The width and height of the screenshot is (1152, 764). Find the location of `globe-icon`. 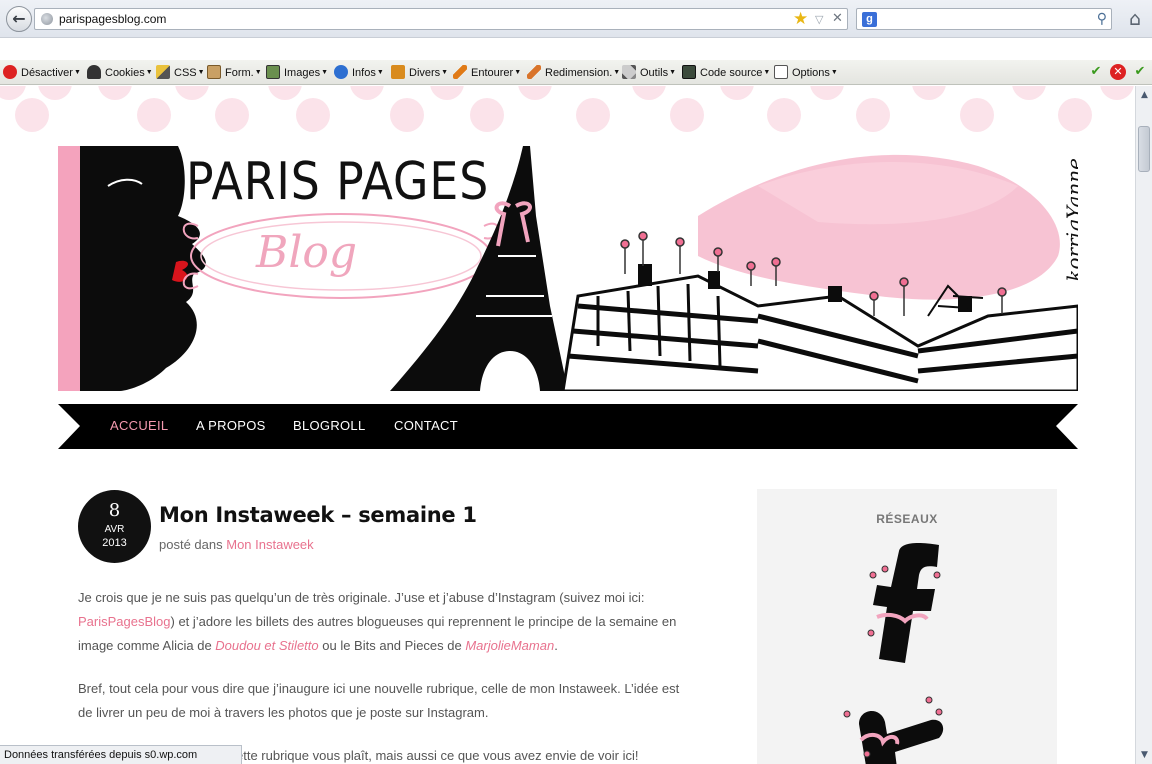

globe-icon is located at coordinates (47, 19).